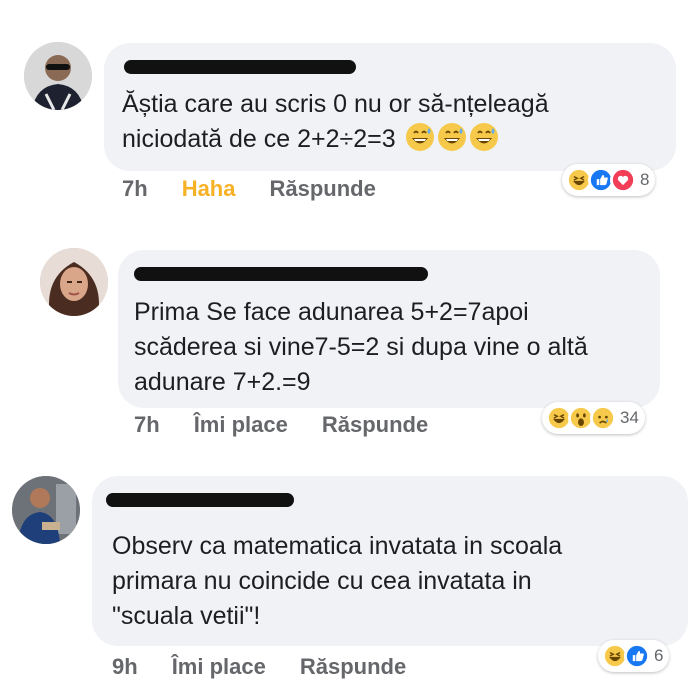 The image size is (700, 700). What do you see at coordinates (322, 581) in the screenshot?
I see `comment-line: primara nu coincide cu cea invatata in` at bounding box center [322, 581].